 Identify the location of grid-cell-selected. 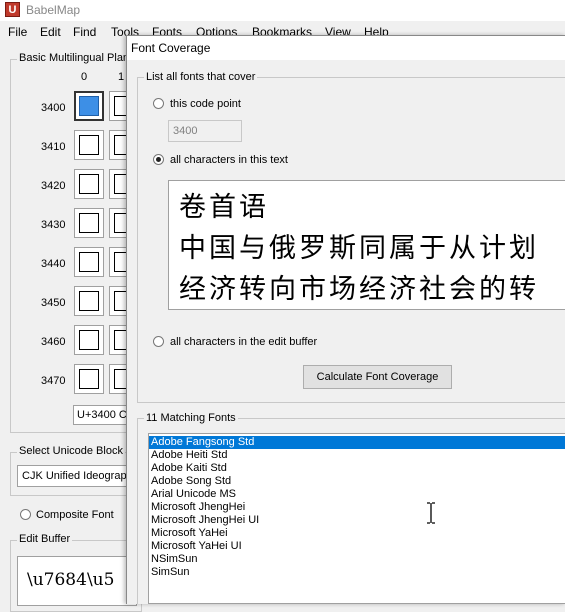
(89, 106).